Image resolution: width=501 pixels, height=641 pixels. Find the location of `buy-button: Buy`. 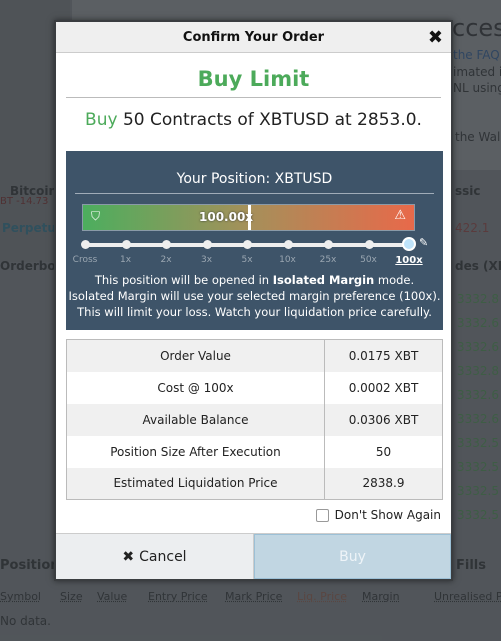

buy-button: Buy is located at coordinates (352, 556).